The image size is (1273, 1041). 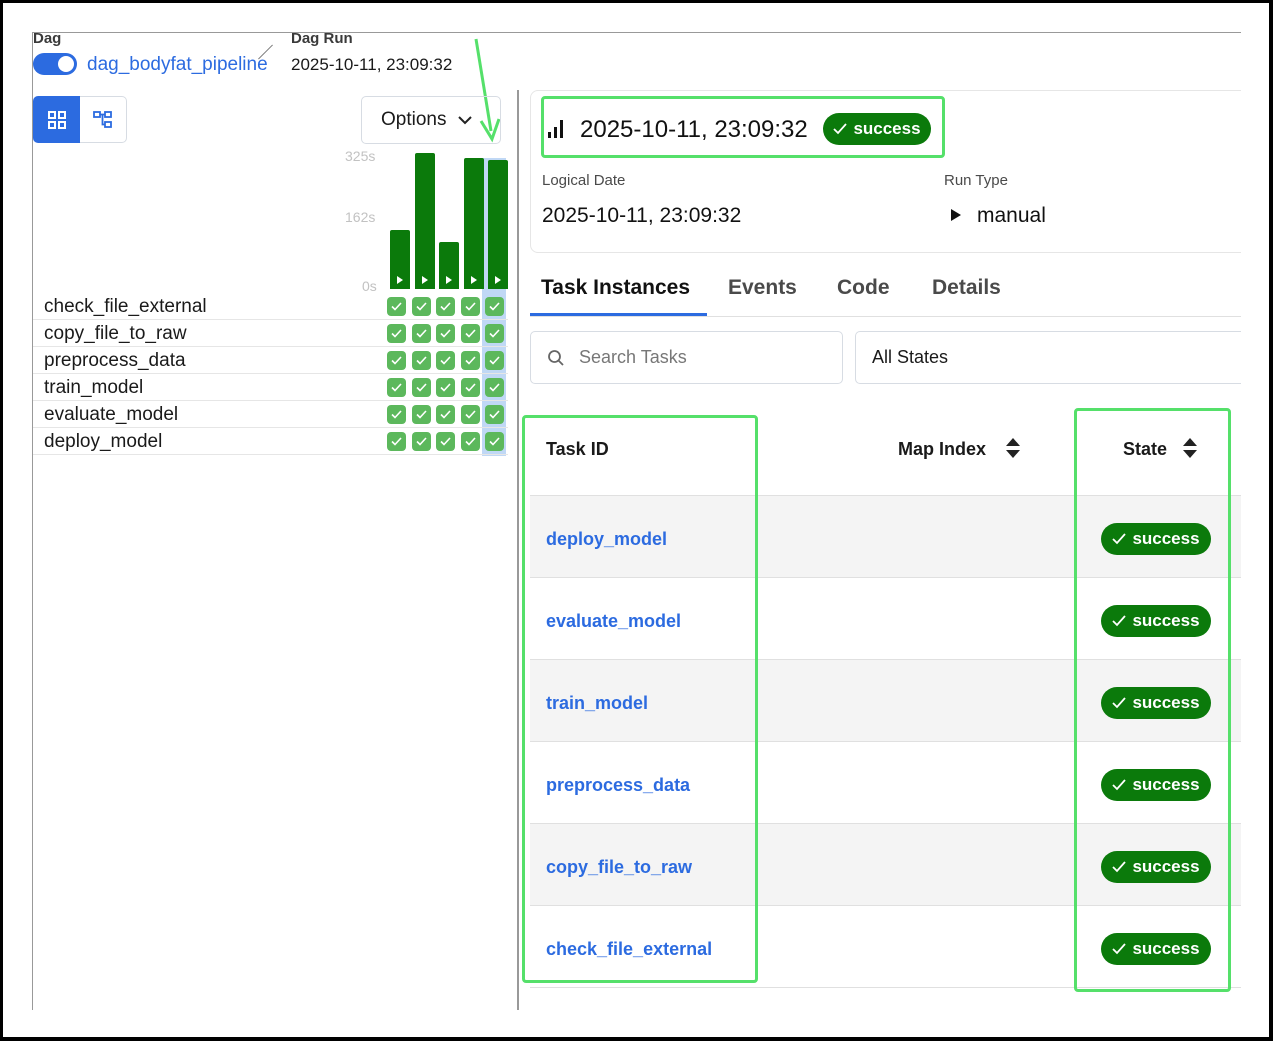 I want to click on task-row: preprocess_data, so click(x=270, y=360).